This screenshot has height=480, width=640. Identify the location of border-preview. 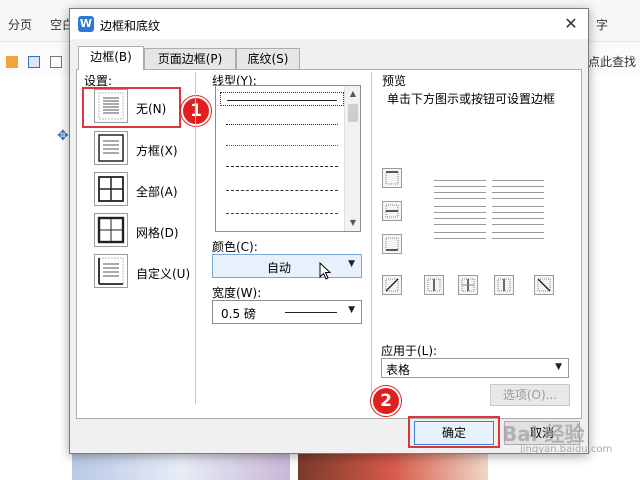
(490, 211).